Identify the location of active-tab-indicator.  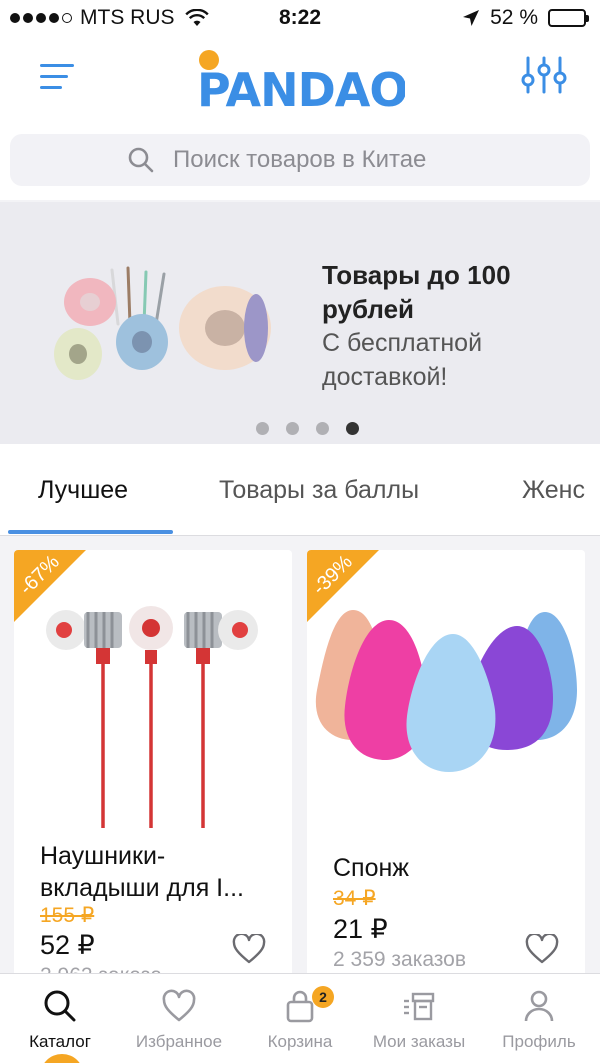
(90, 532).